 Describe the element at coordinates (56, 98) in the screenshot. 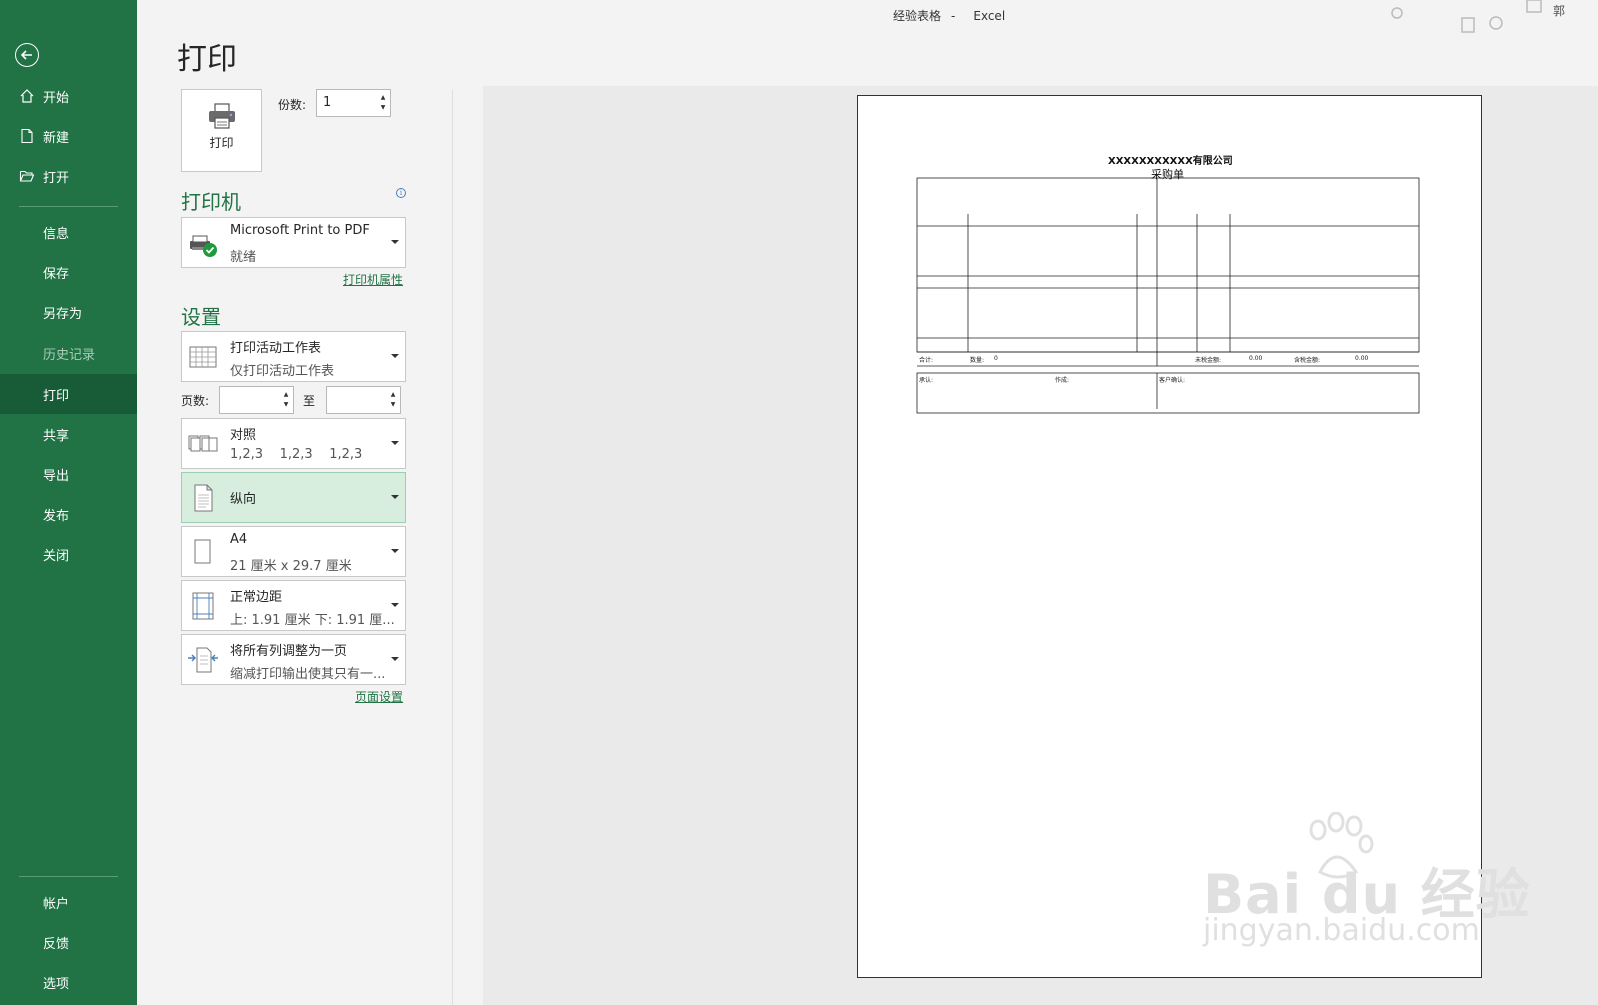

I see `nav-home-label: 开始` at that location.